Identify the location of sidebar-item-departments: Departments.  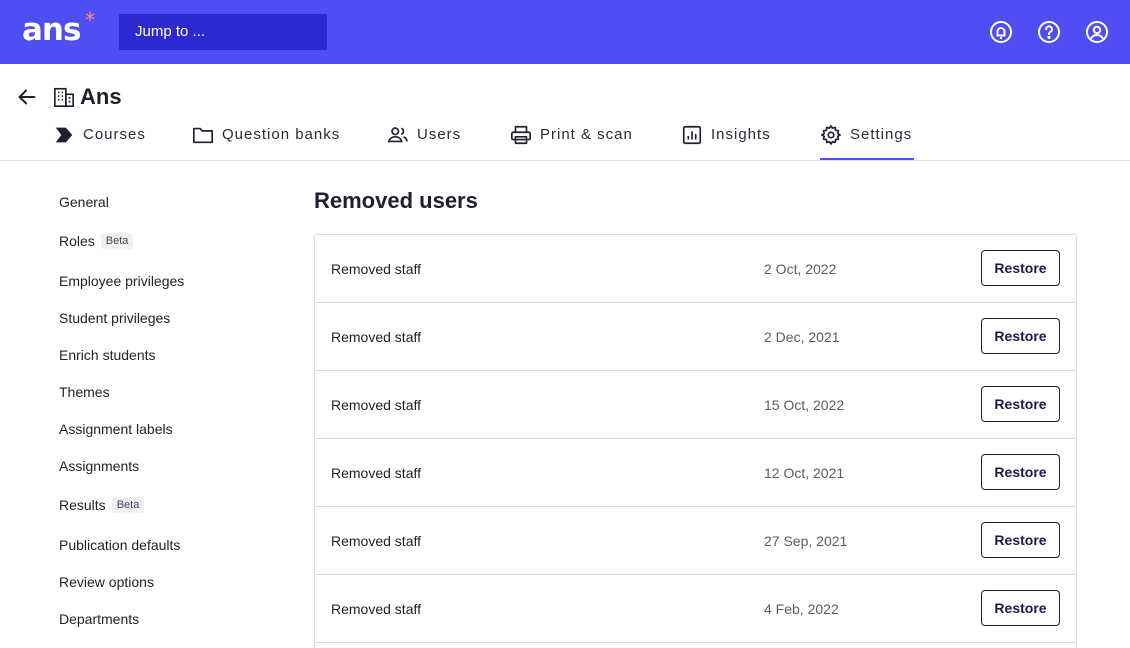
(99, 619).